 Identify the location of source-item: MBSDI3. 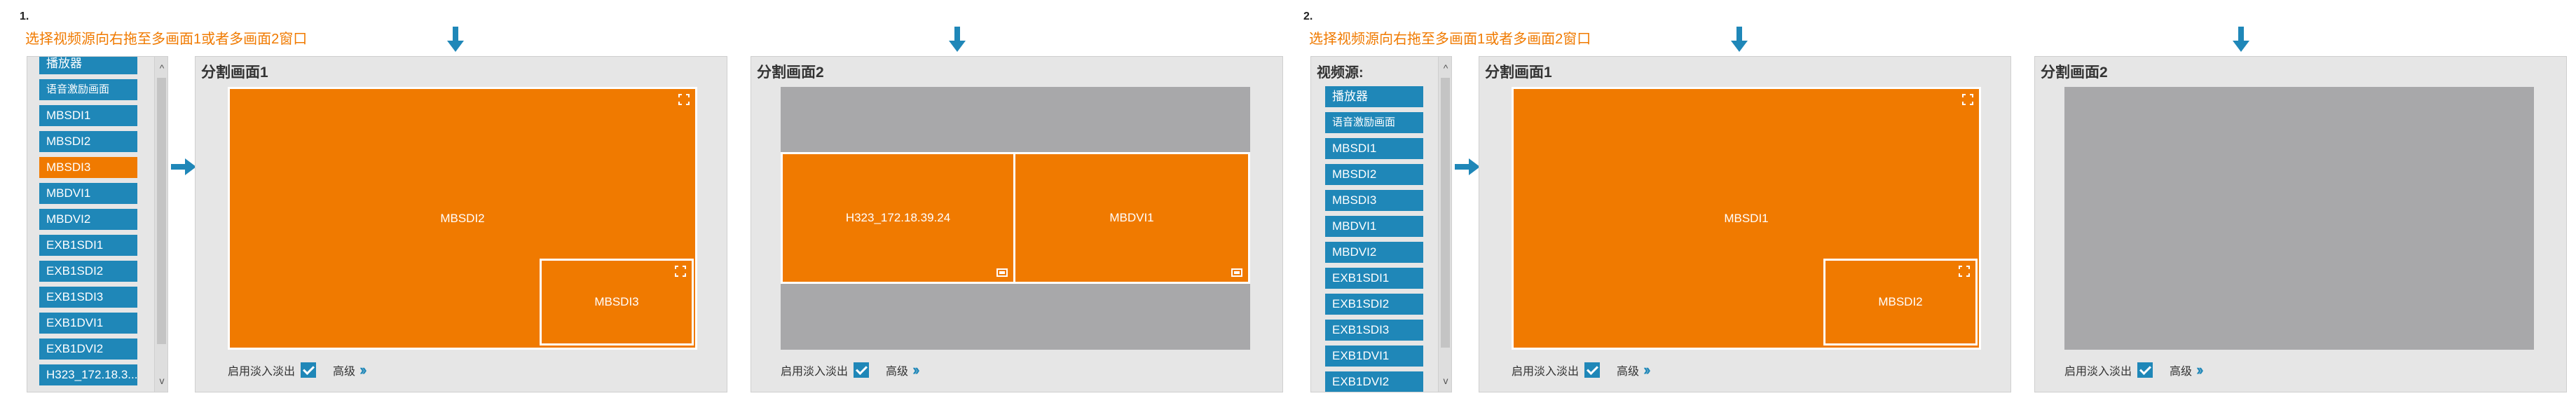
(1374, 200).